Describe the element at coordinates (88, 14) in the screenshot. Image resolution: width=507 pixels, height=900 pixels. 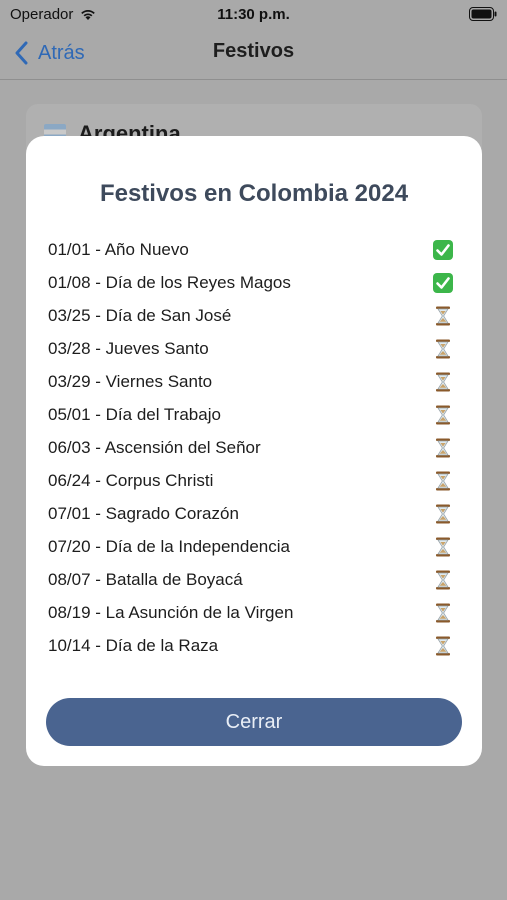
I see `wifi-icon` at that location.